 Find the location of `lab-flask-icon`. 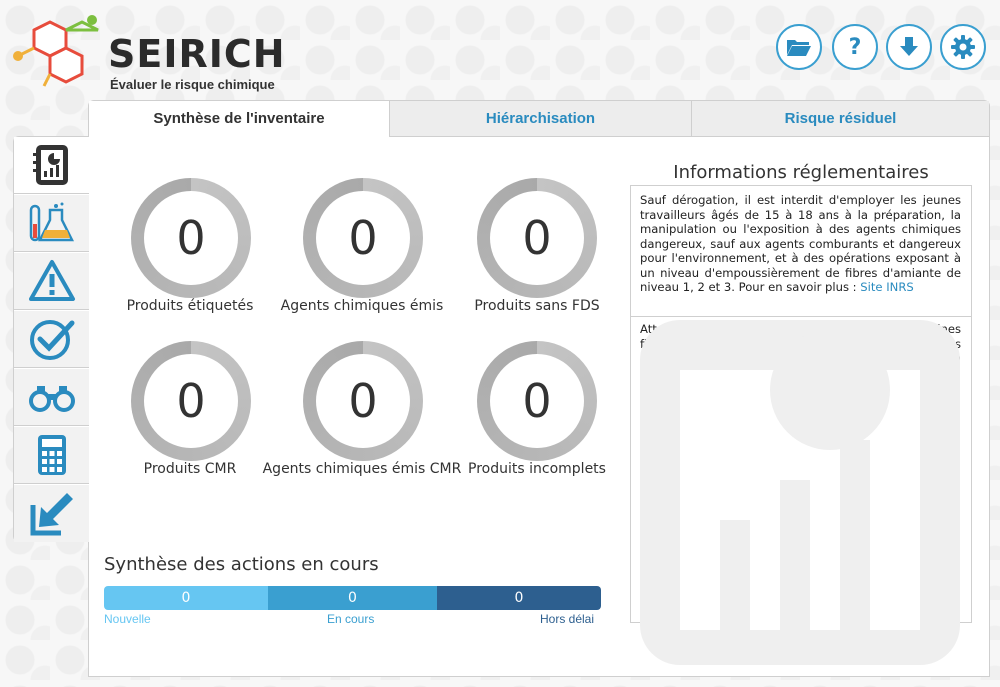

lab-flask-icon is located at coordinates (51, 222).